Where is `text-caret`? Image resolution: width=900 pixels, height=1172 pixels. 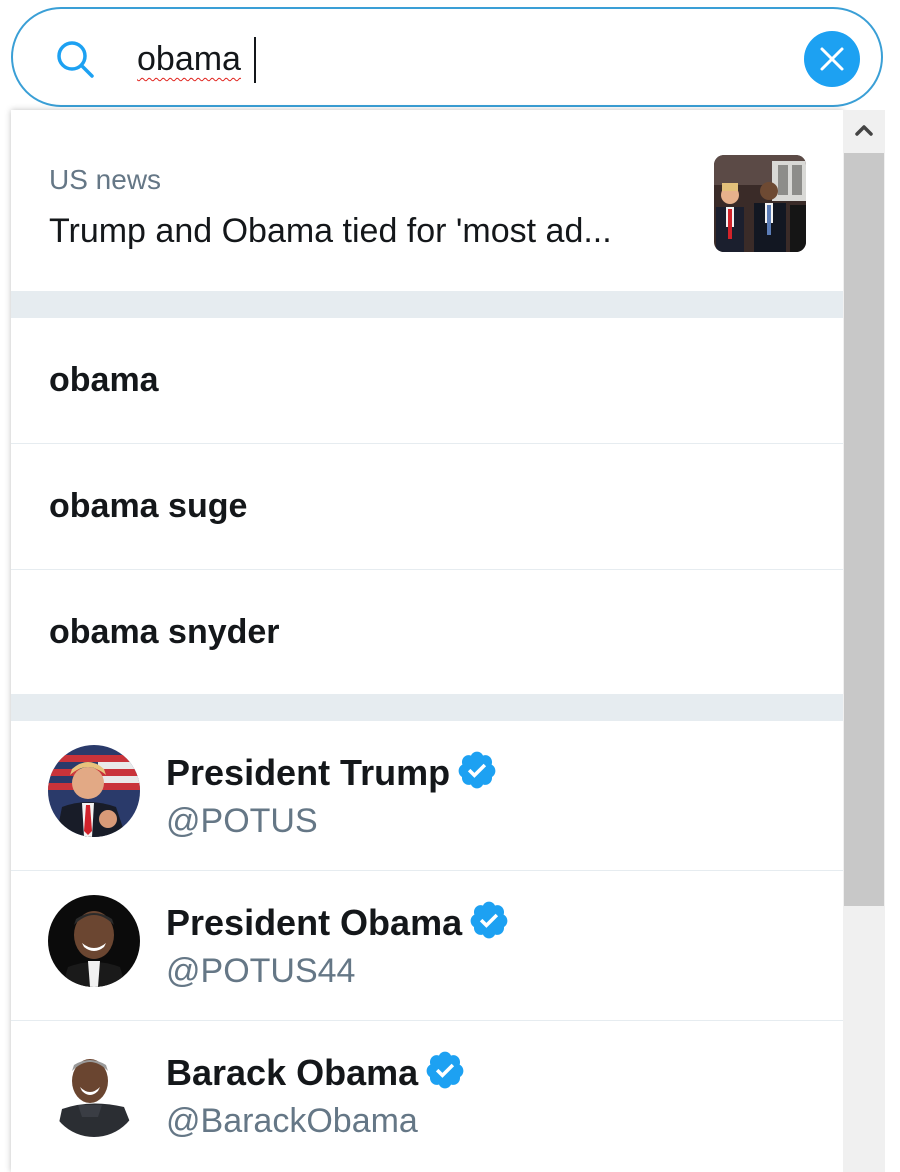
text-caret is located at coordinates (255, 60).